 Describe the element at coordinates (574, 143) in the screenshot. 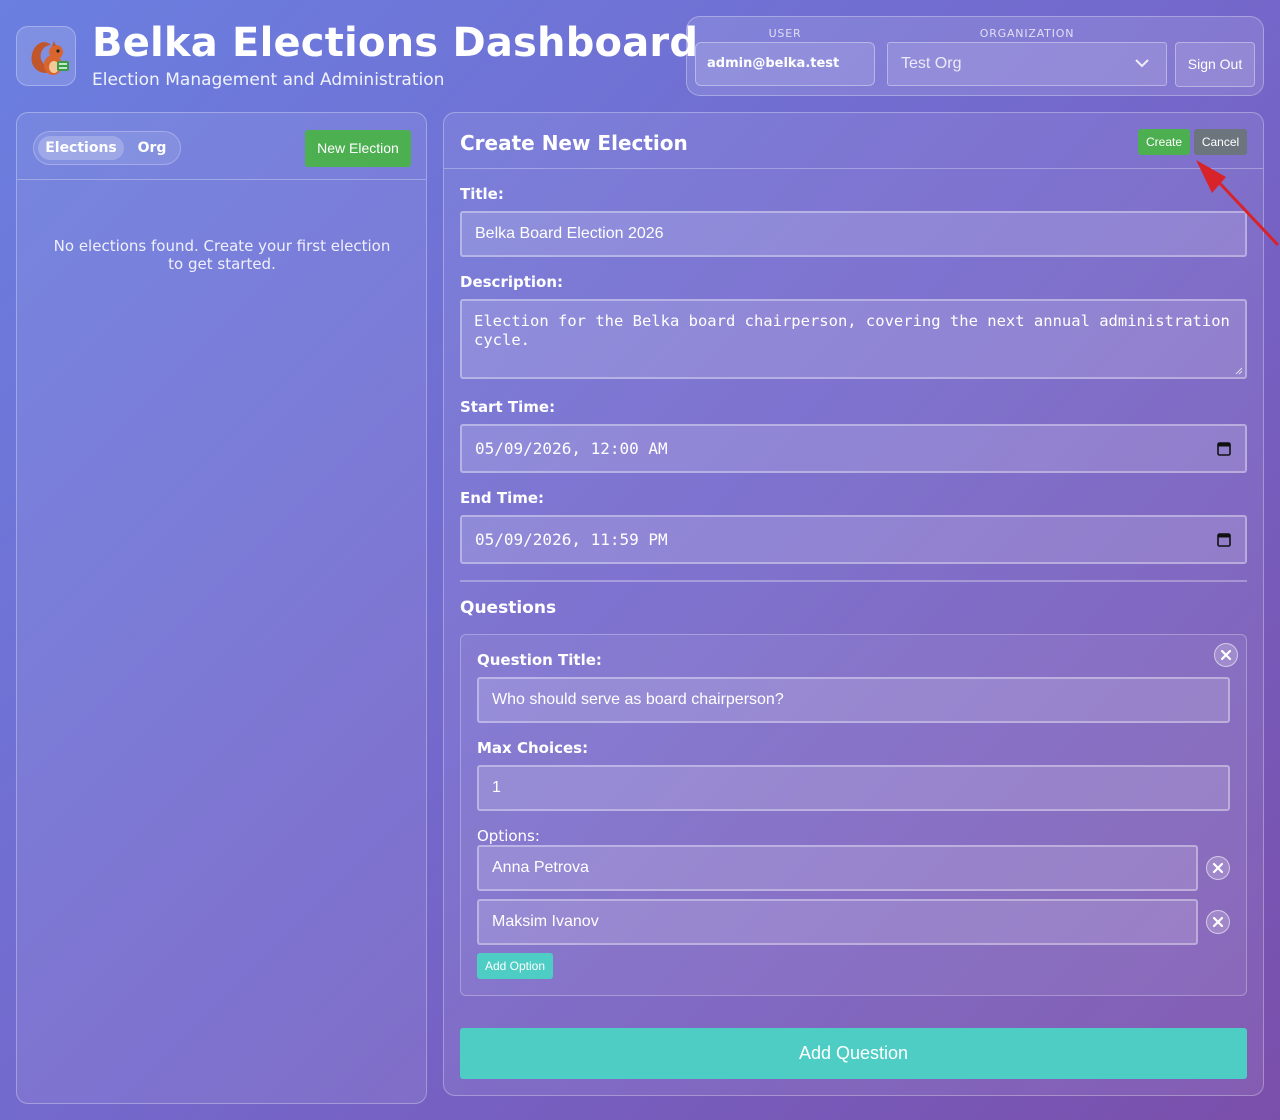

I see `page-title: Create New Election` at that location.